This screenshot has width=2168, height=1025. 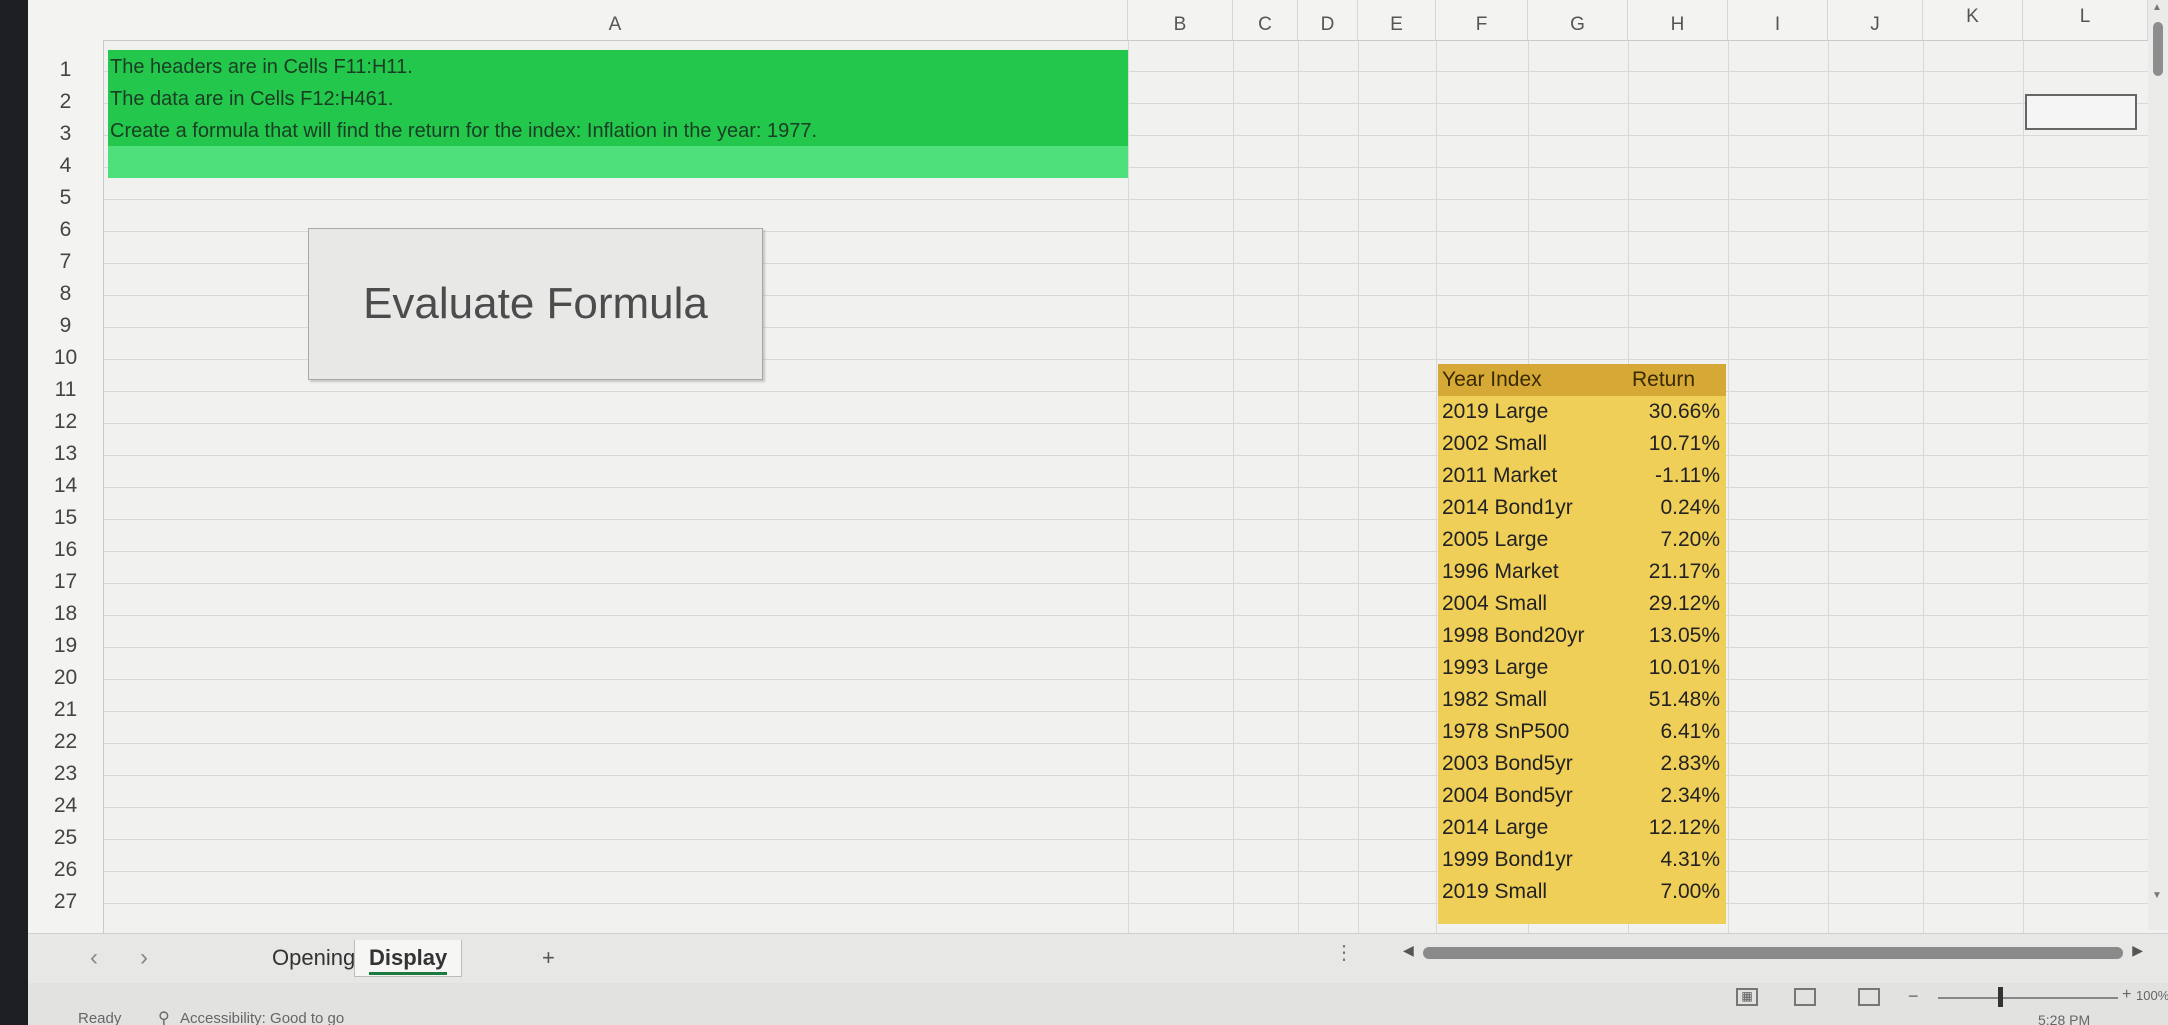 I want to click on row-header: 21, so click(x=65, y=710).